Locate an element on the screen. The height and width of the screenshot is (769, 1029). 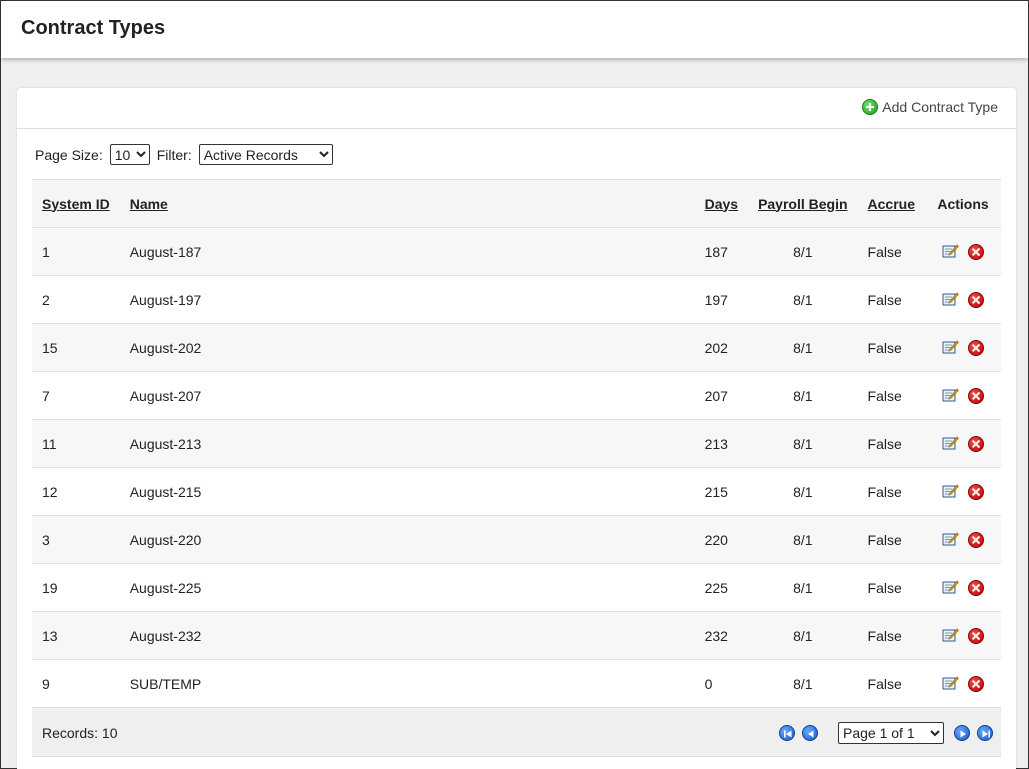
add-contract-type-button: Add Contract Type is located at coordinates (930, 107).